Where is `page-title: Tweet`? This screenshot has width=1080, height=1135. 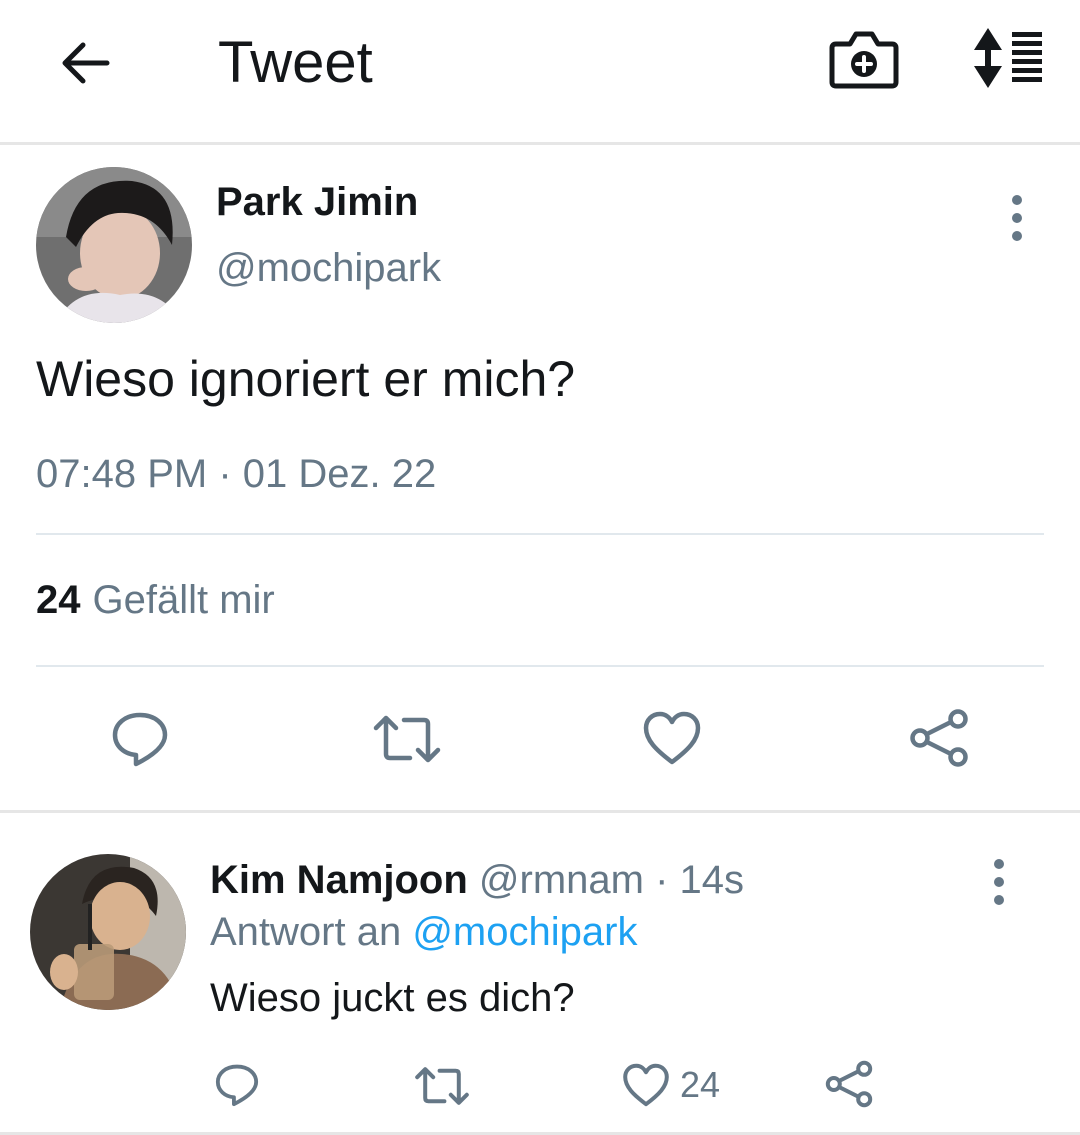 page-title: Tweet is located at coordinates (295, 62).